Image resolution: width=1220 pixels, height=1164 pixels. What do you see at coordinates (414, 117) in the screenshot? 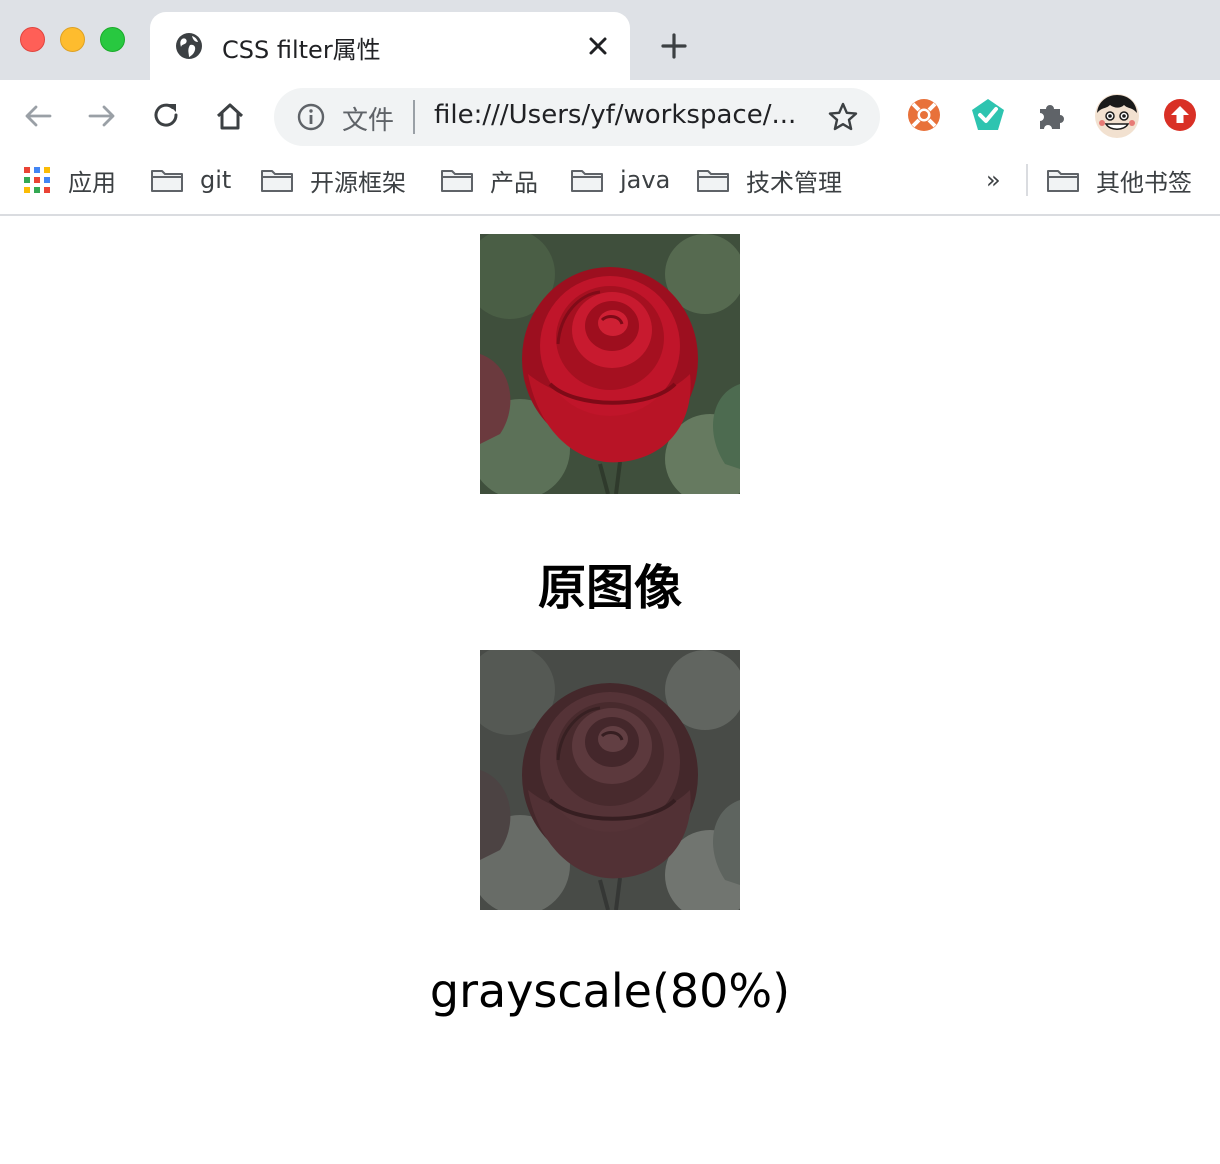
I see `omnibox-divider` at bounding box center [414, 117].